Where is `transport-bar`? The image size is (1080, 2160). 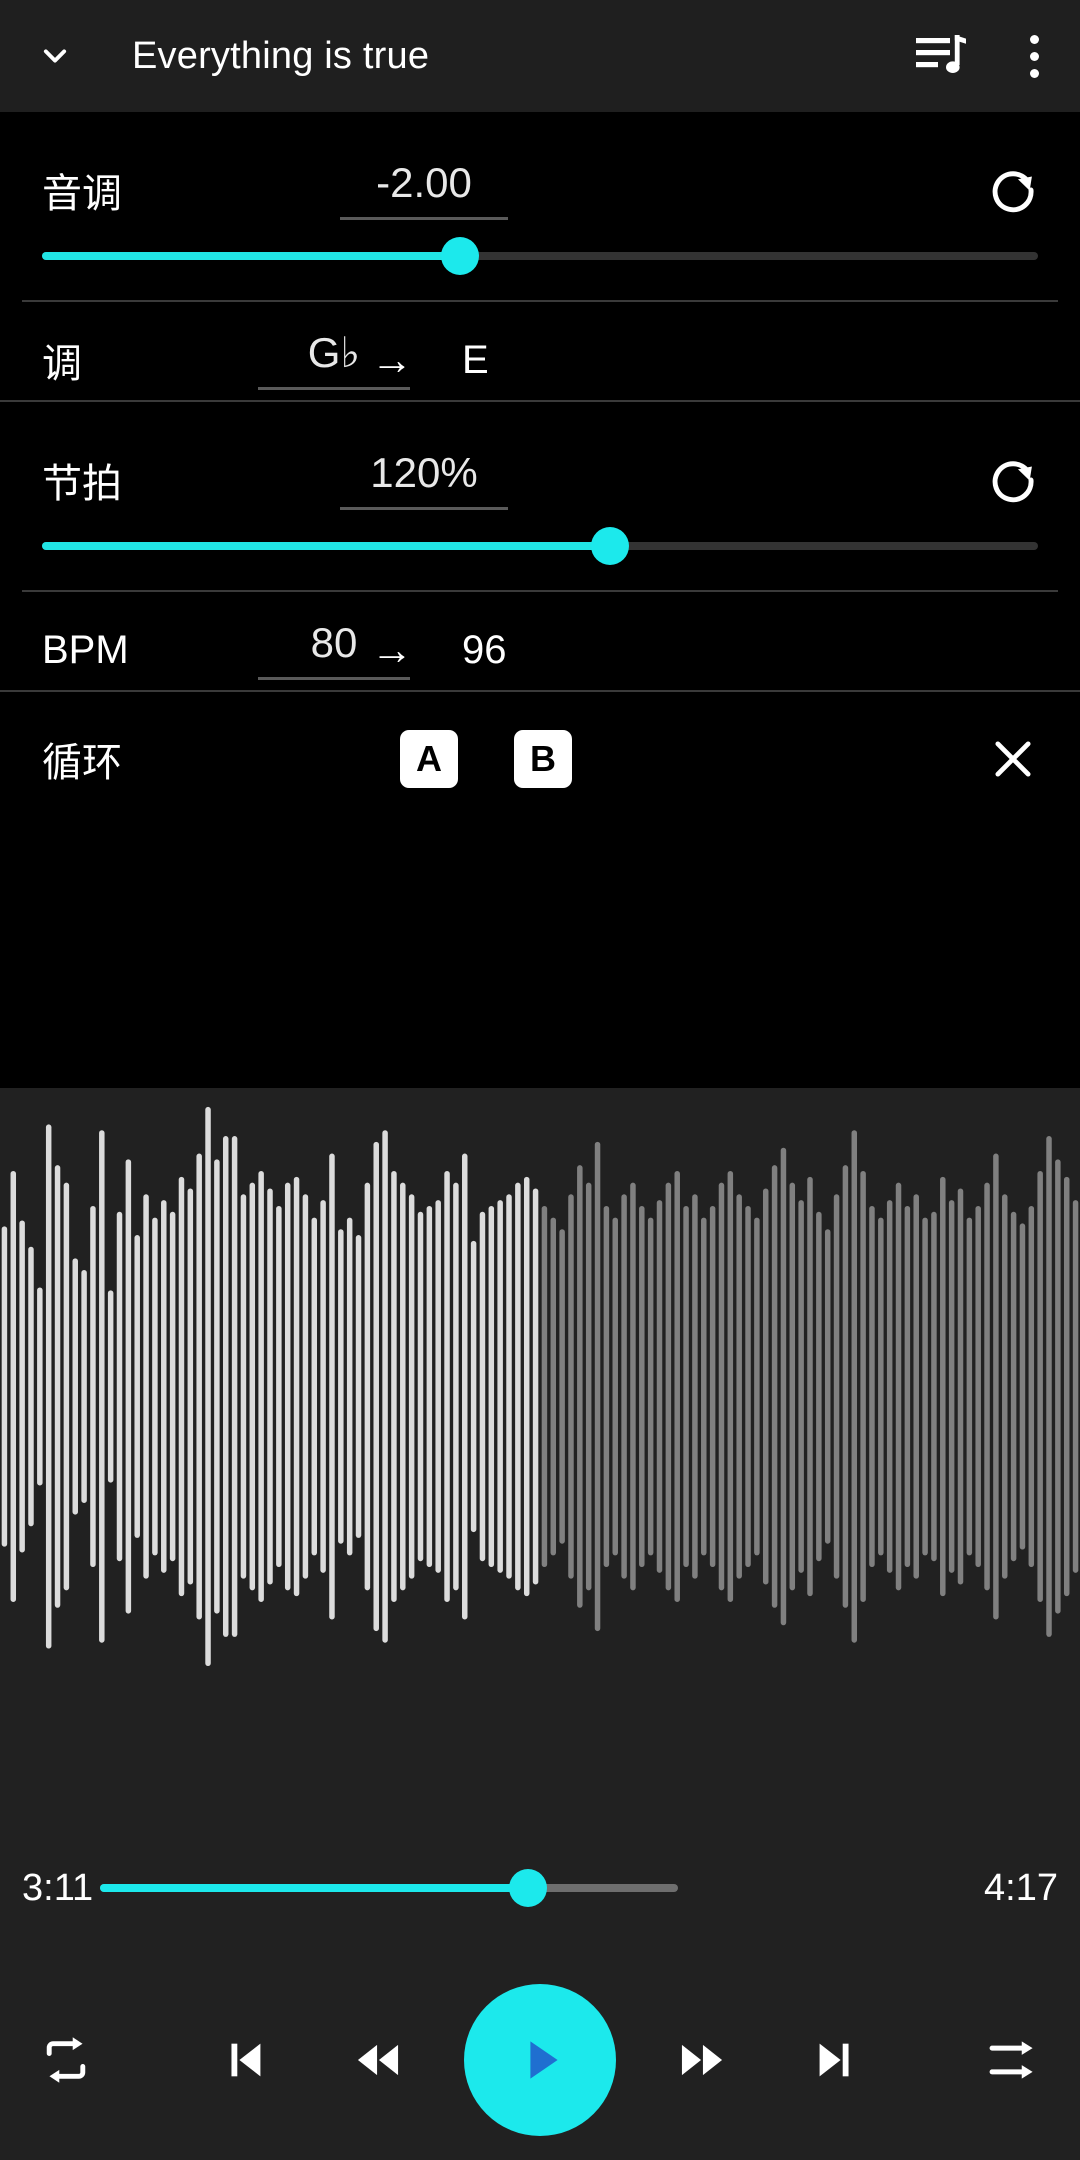
transport-bar is located at coordinates (540, 2060).